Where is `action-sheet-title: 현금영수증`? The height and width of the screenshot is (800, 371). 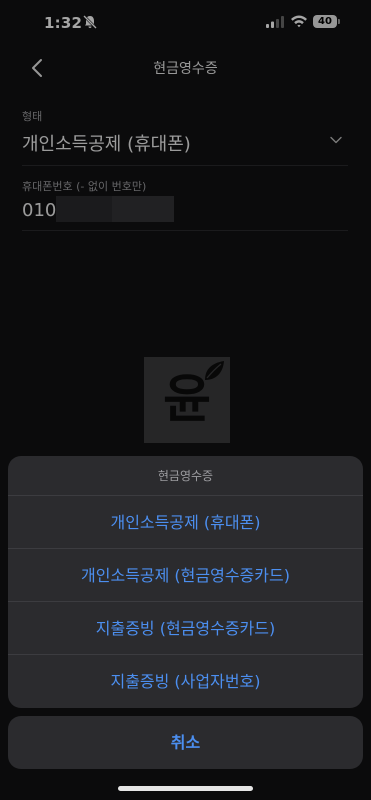 action-sheet-title: 현금영수증 is located at coordinates (185, 476).